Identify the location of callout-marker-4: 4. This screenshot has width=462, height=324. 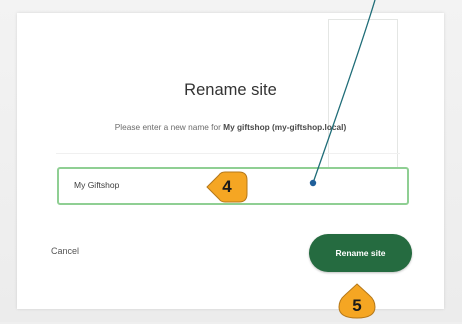
(227, 187).